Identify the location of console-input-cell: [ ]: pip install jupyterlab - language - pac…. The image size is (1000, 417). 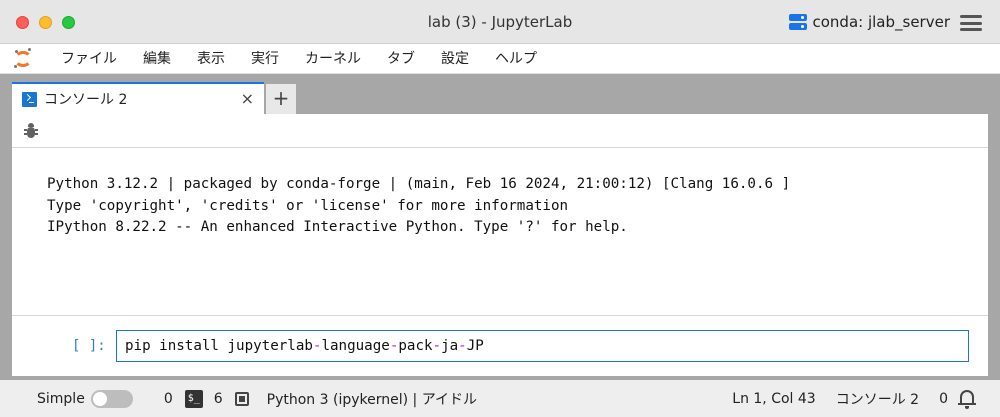
(500, 346).